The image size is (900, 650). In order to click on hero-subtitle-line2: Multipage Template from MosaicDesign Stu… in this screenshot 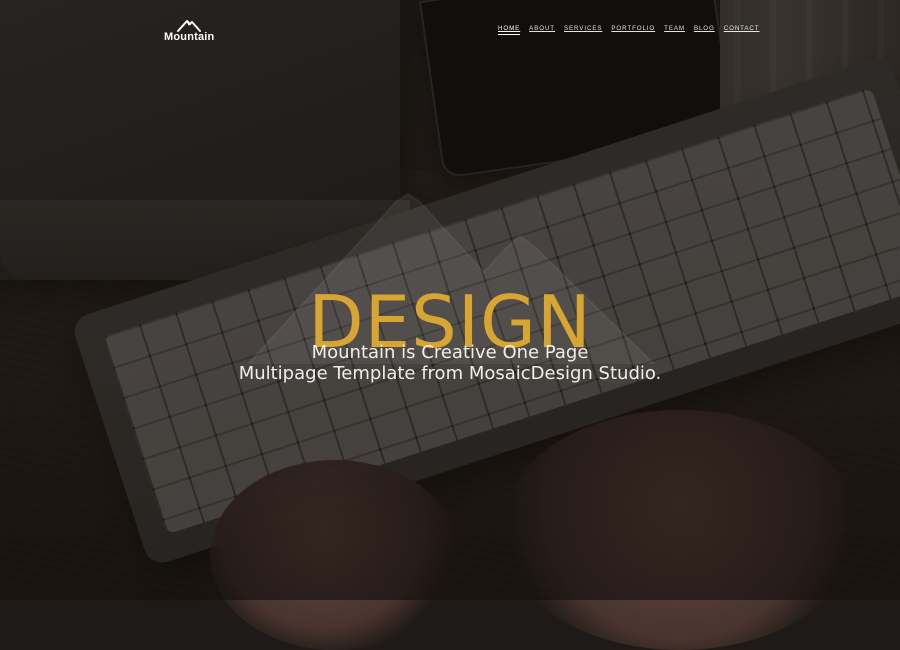, I will do `click(450, 373)`.